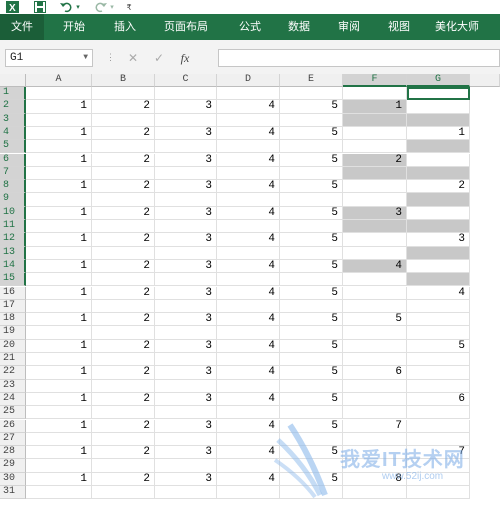 The height and width of the screenshot is (505, 500). I want to click on cell-g13, so click(438, 253).